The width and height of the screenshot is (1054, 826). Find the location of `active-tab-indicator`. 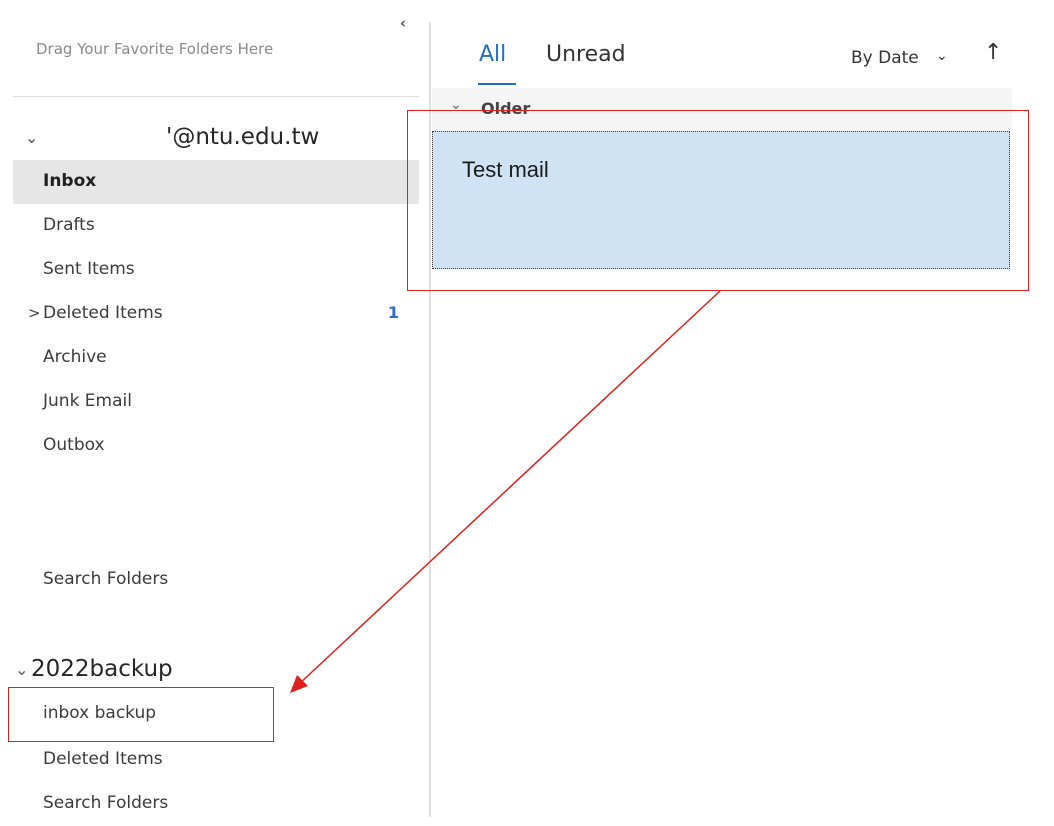

active-tab-indicator is located at coordinates (497, 84).